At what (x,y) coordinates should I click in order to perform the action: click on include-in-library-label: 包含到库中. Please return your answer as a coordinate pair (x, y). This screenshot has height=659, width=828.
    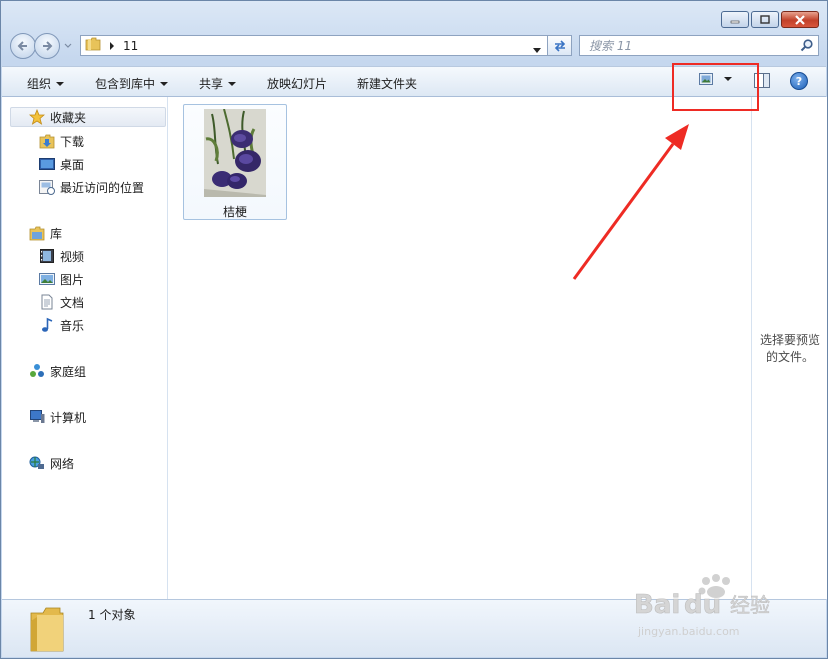
    Looking at the image, I should click on (125, 84).